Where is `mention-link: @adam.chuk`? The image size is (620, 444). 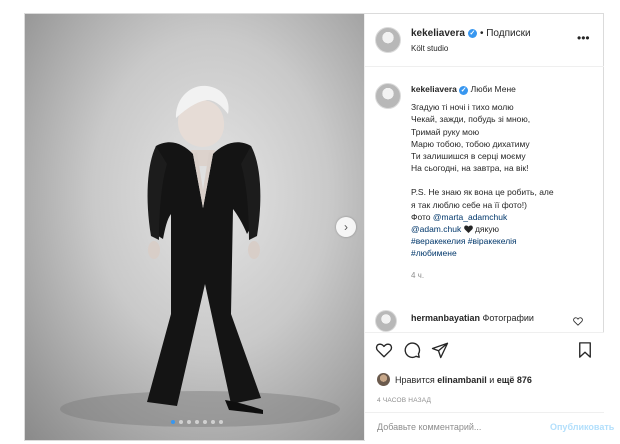 mention-link: @adam.chuk is located at coordinates (436, 229).